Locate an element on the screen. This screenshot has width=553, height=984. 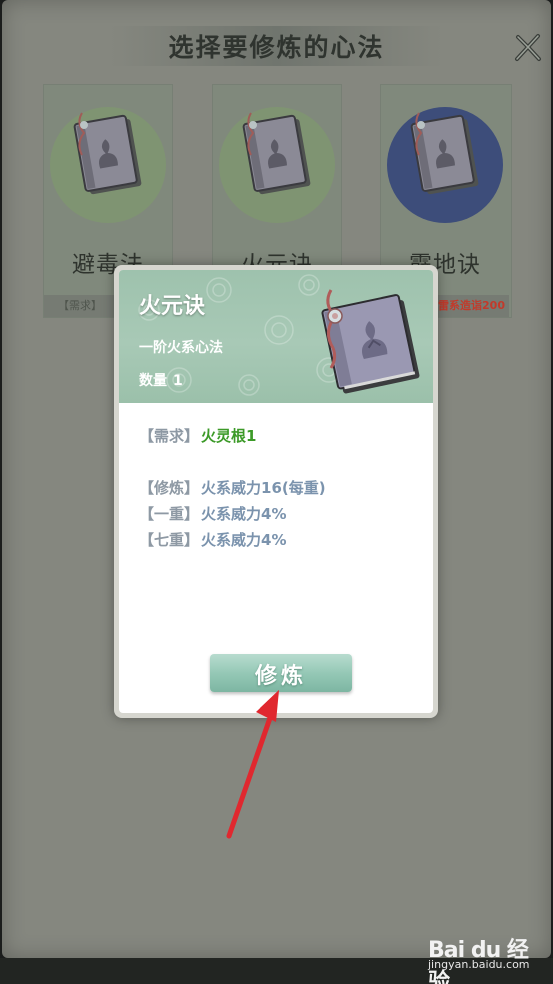
stat-line: 【七重】 火系威力4% is located at coordinates (212, 539).